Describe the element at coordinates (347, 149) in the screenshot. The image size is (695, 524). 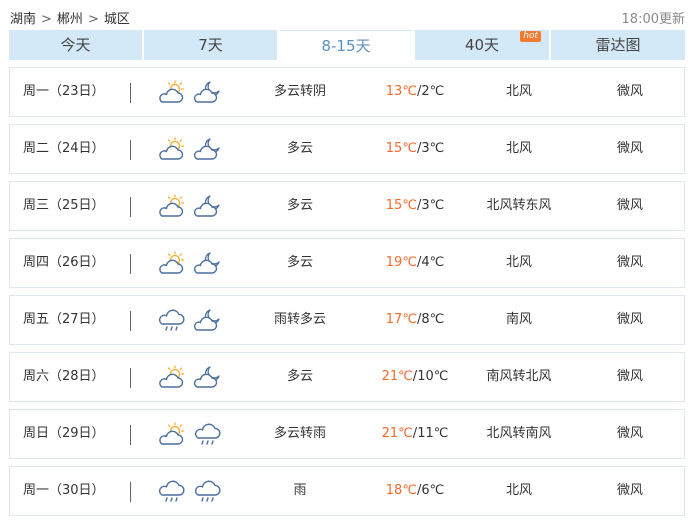
I see `forecast-row: 周二（24日） 多云 15℃/3℃ 北风 微风` at that location.